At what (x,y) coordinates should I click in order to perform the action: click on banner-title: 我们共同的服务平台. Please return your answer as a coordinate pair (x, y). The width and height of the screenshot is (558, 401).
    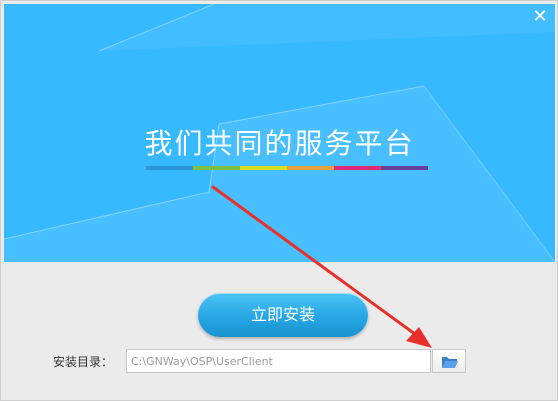
    Looking at the image, I should click on (279, 143).